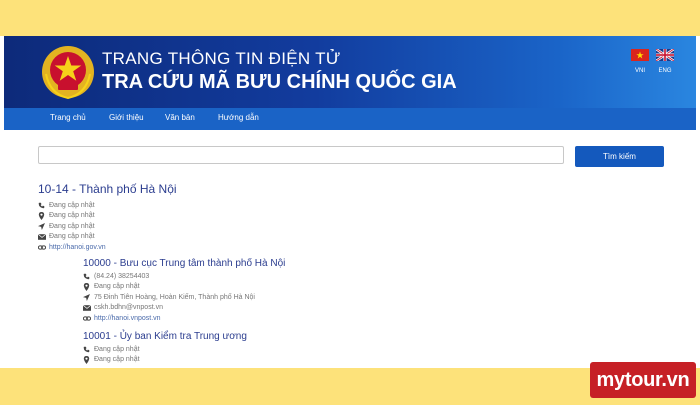 The image size is (700, 405). What do you see at coordinates (107, 237) in the screenshot?
I see `result-email: Đang cập nhật` at bounding box center [107, 237].